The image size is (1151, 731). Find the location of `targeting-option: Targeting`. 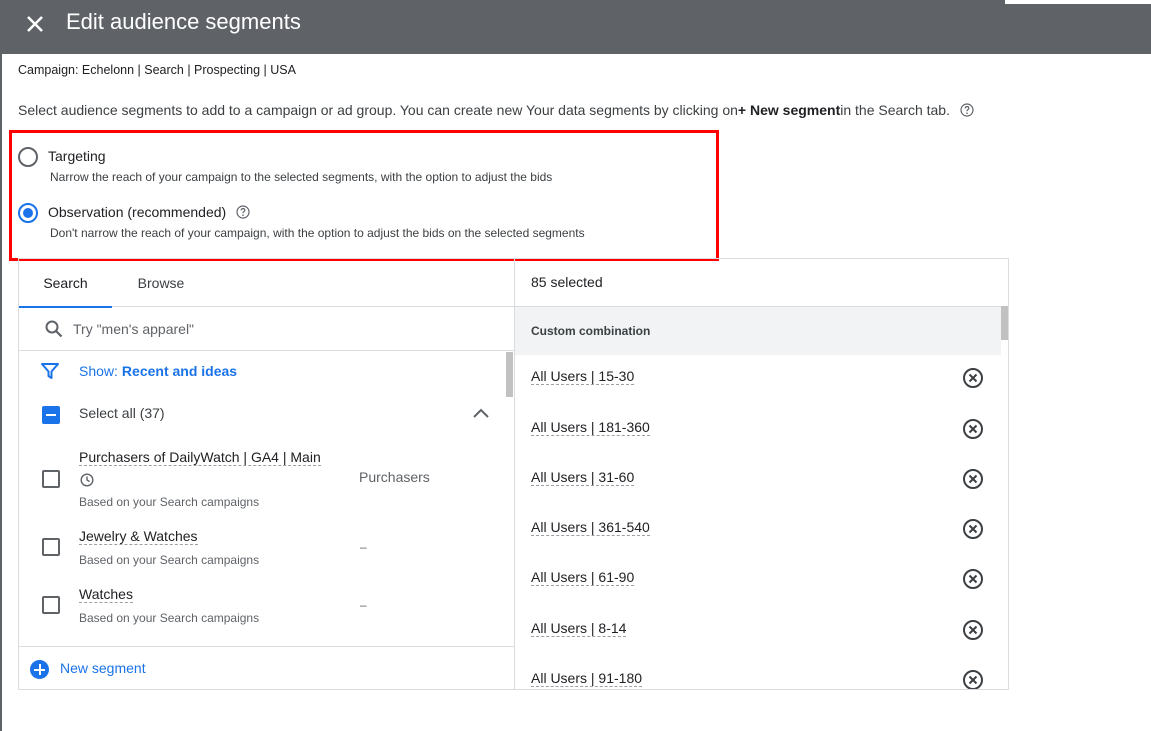

targeting-option: Targeting is located at coordinates (62, 157).